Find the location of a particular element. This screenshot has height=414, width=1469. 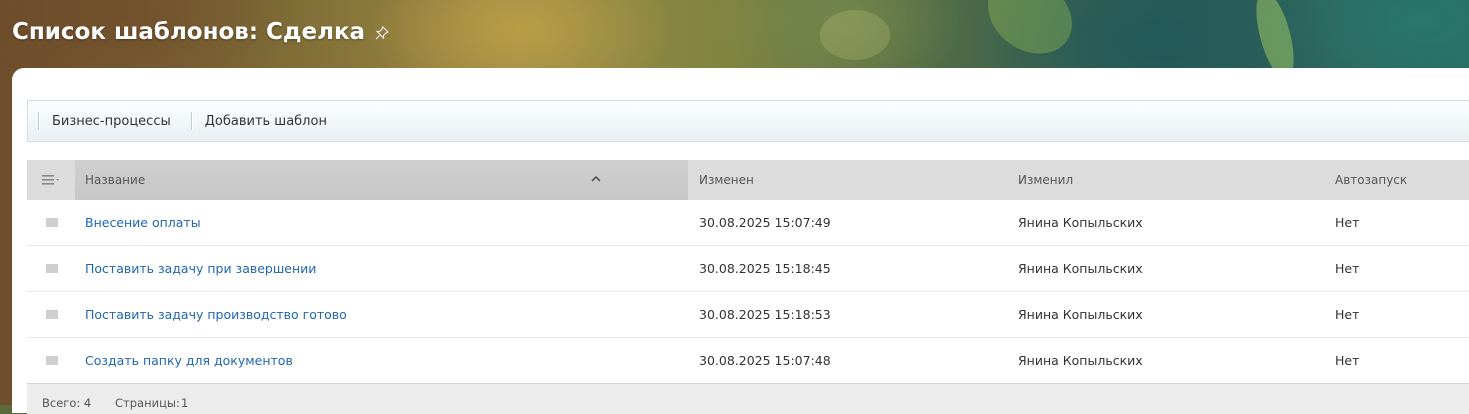

business-processes-button: Бизнес-процессы is located at coordinates (111, 121).